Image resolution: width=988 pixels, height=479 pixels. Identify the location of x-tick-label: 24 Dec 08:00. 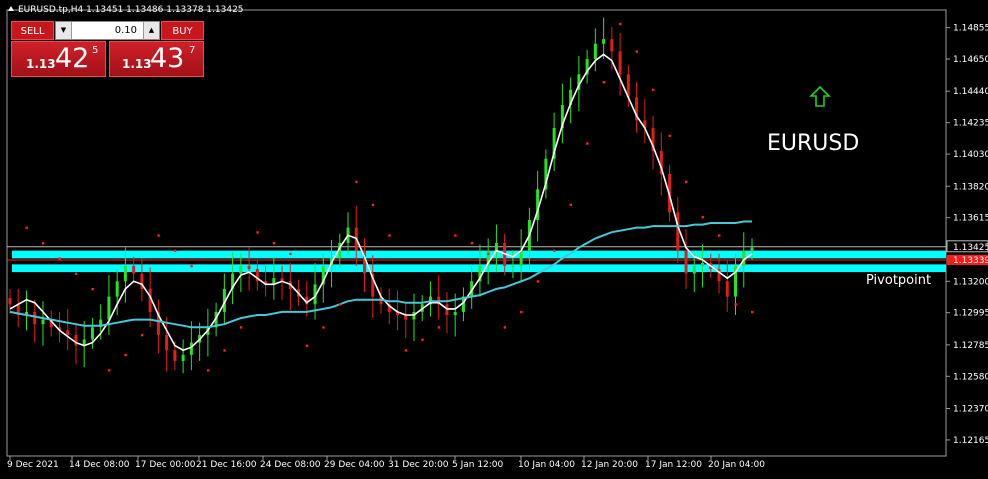
(290, 465).